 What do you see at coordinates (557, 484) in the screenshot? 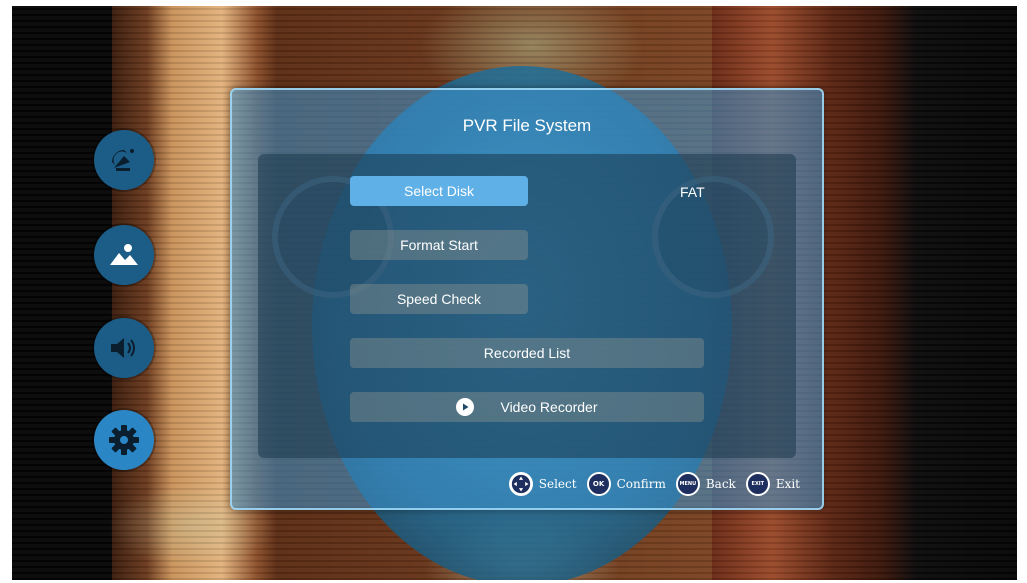
I see `hint-select-label: Select` at bounding box center [557, 484].